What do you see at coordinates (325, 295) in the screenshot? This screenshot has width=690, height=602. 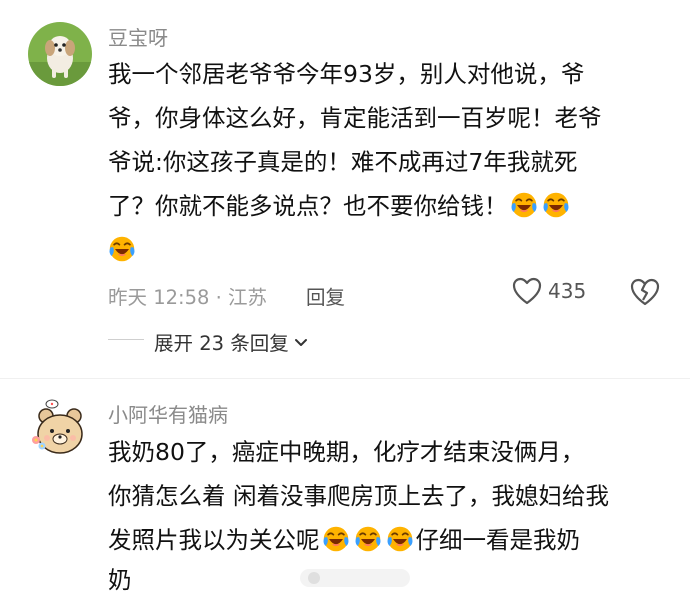 I see `reply-button: 回复` at bounding box center [325, 295].